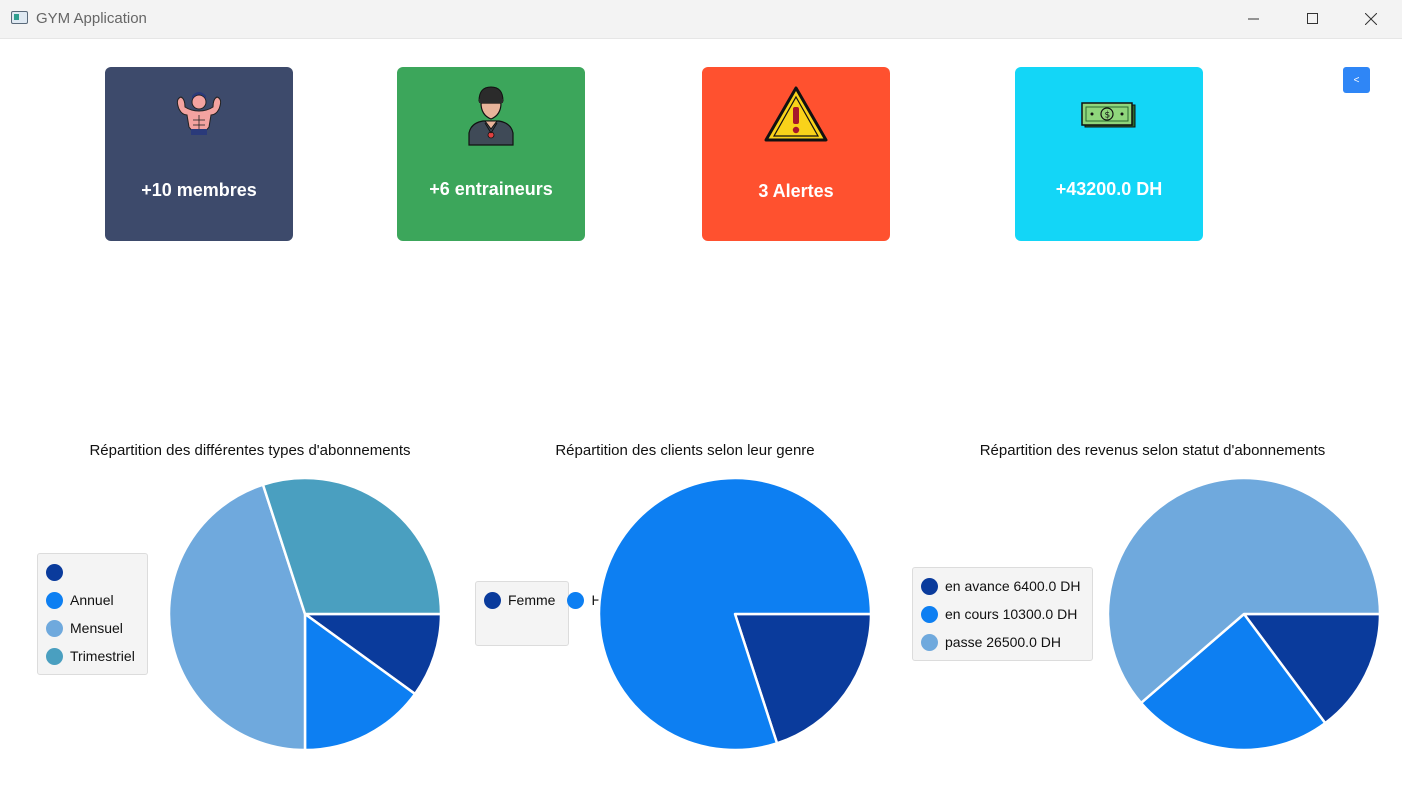  I want to click on collapse-button: <, so click(1356, 80).